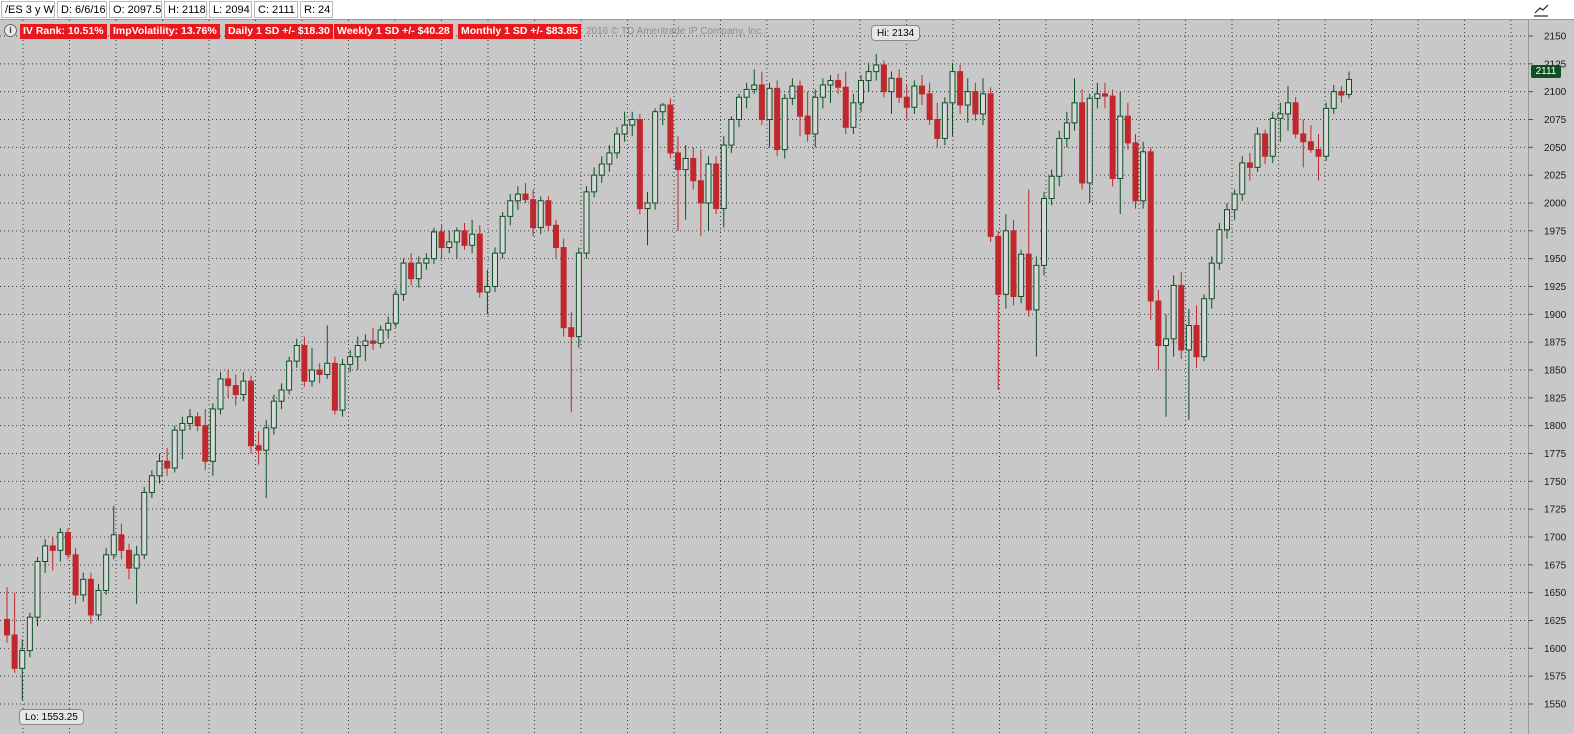  What do you see at coordinates (1555, 92) in the screenshot?
I see `y-tick-label: 2100` at bounding box center [1555, 92].